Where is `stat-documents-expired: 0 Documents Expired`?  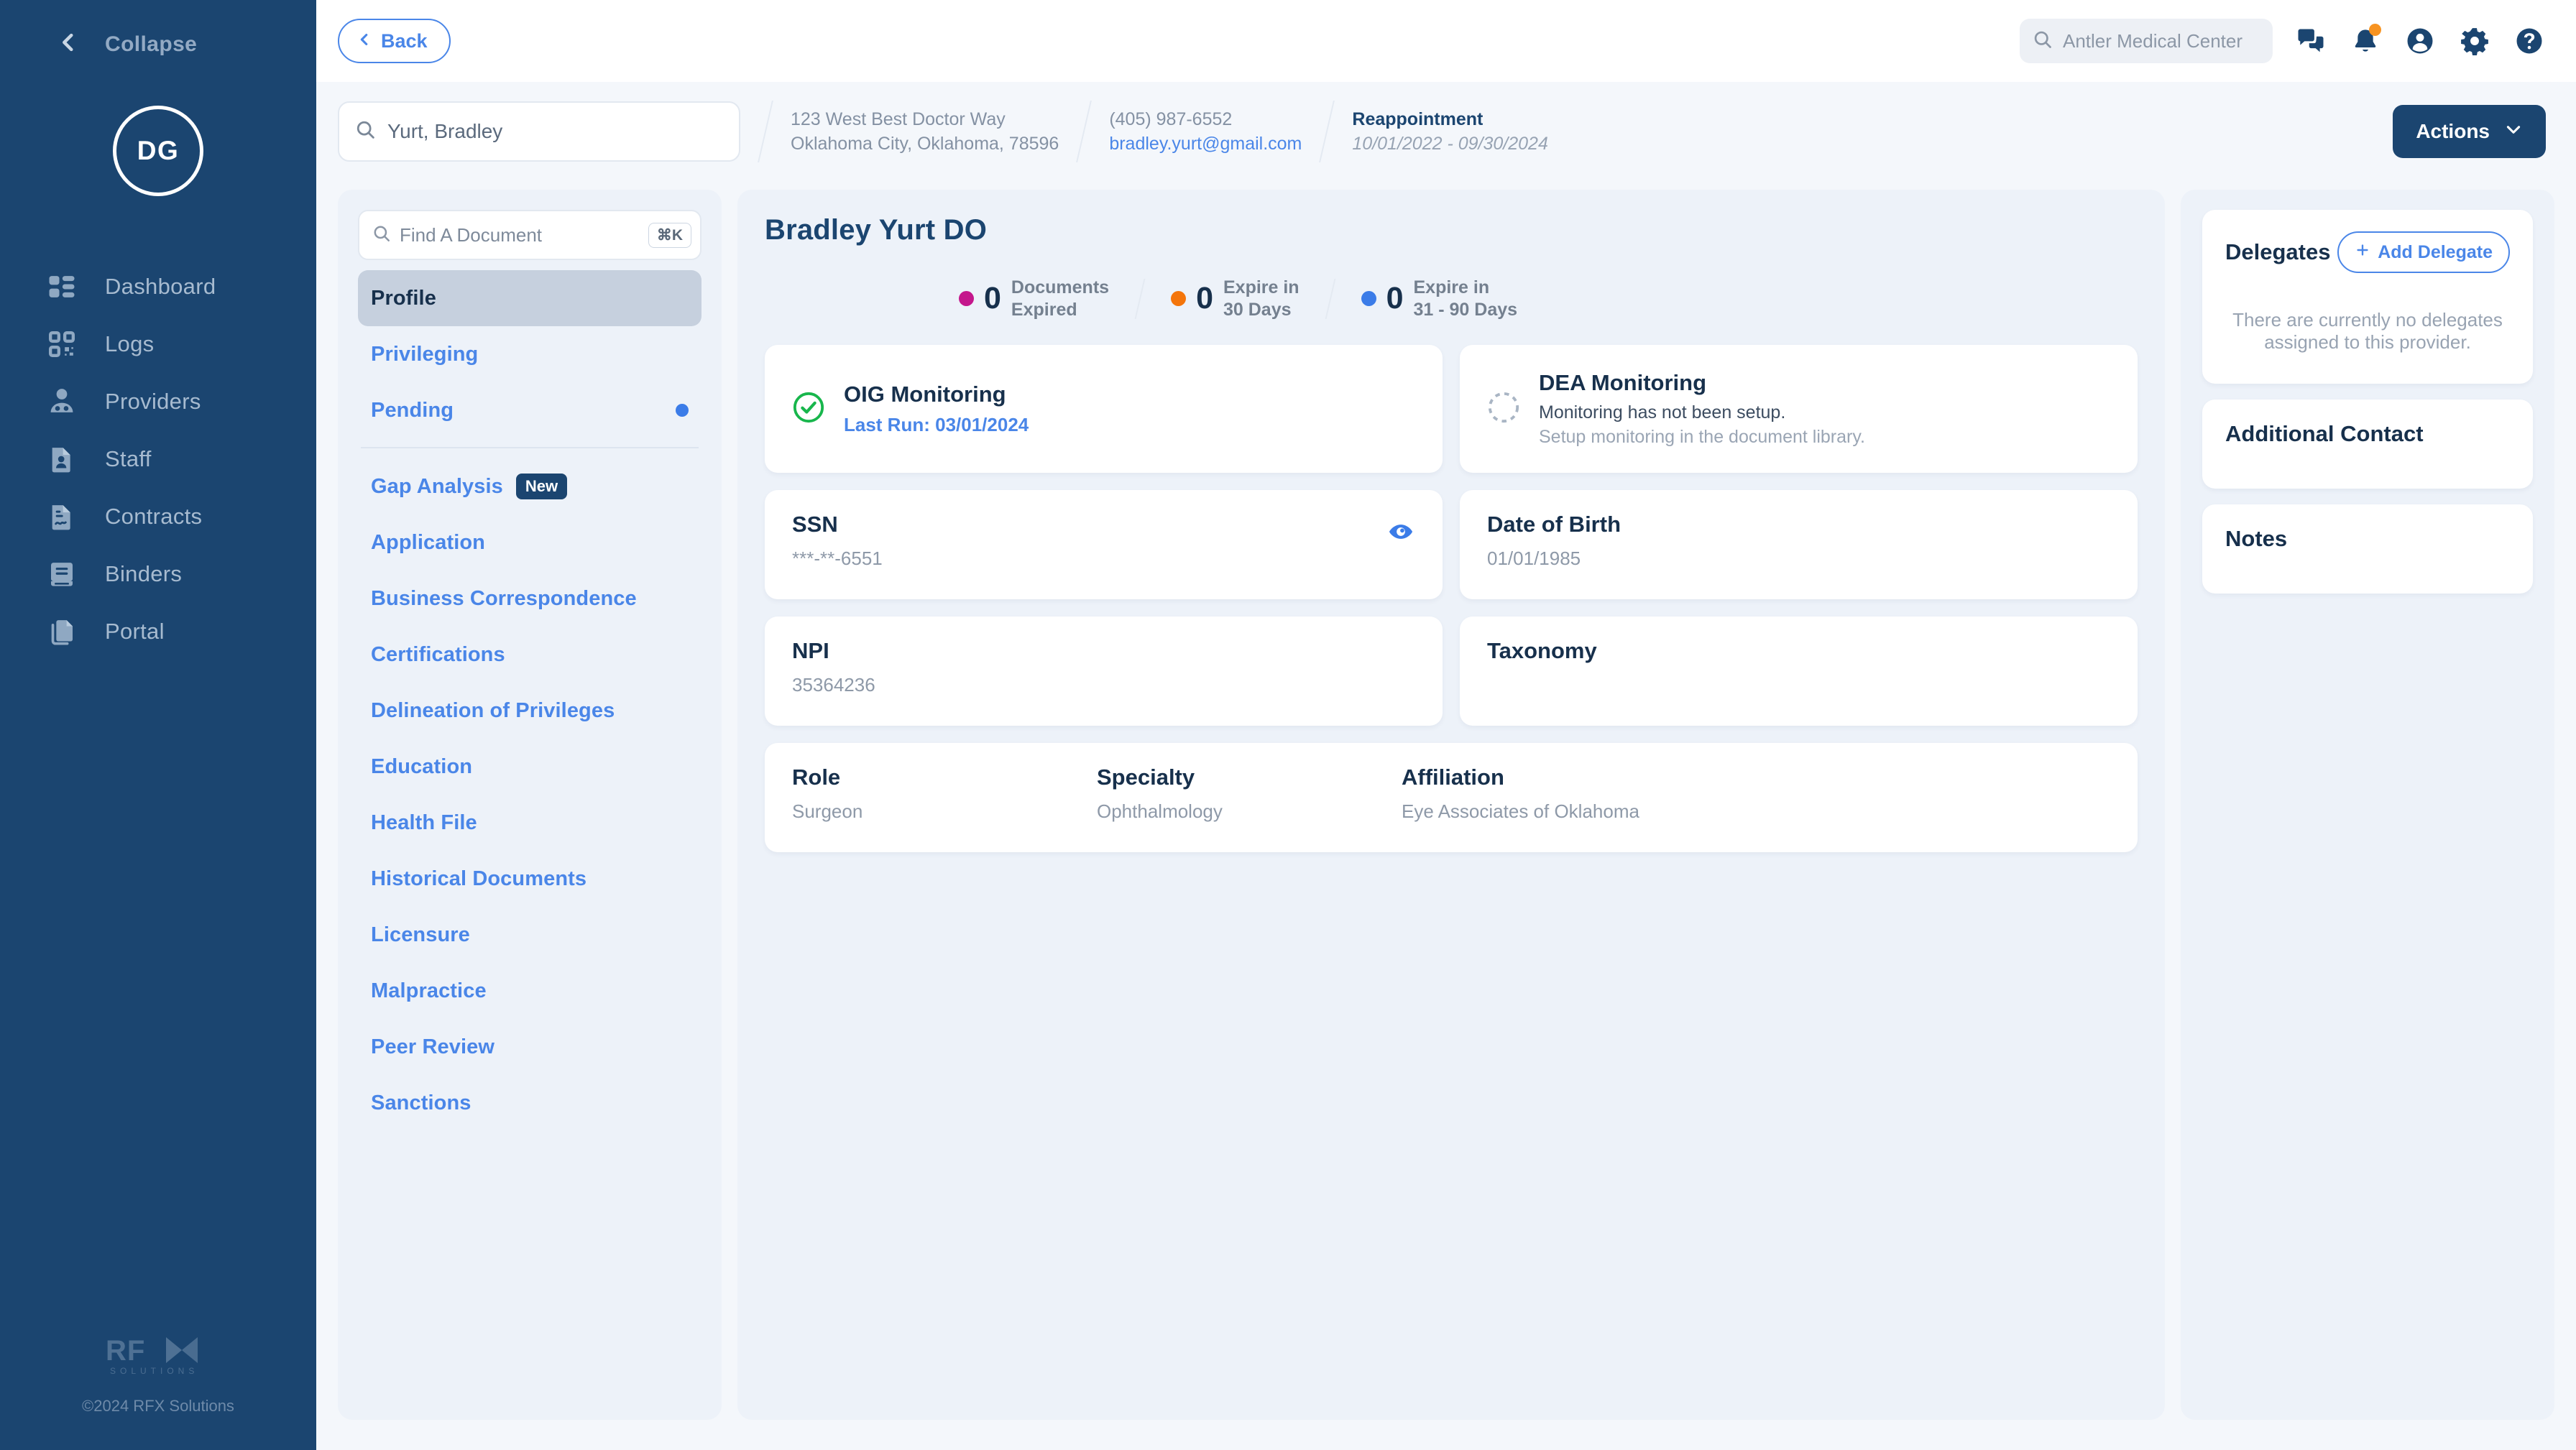 stat-documents-expired: 0 Documents Expired is located at coordinates (1034, 298).